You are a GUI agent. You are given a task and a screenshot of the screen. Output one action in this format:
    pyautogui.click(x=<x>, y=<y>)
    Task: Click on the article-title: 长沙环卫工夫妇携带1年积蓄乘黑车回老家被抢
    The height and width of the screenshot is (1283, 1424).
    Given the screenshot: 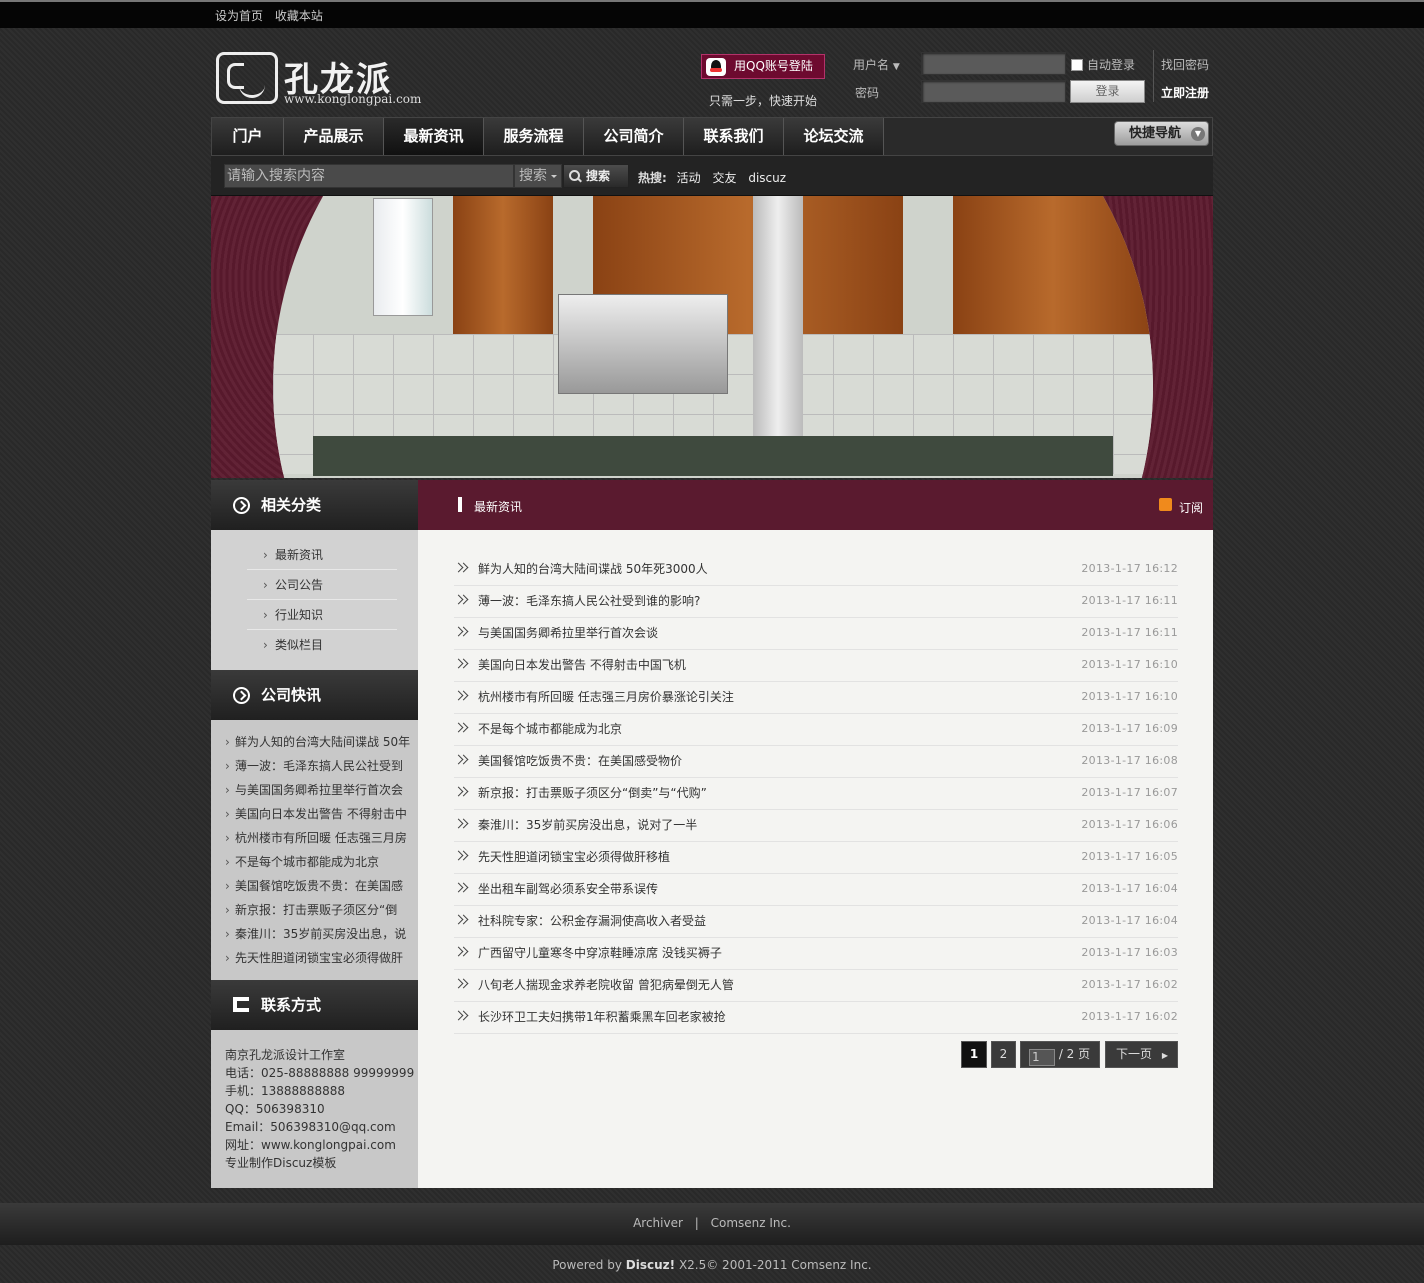 What is the action you would take?
    pyautogui.click(x=602, y=1016)
    